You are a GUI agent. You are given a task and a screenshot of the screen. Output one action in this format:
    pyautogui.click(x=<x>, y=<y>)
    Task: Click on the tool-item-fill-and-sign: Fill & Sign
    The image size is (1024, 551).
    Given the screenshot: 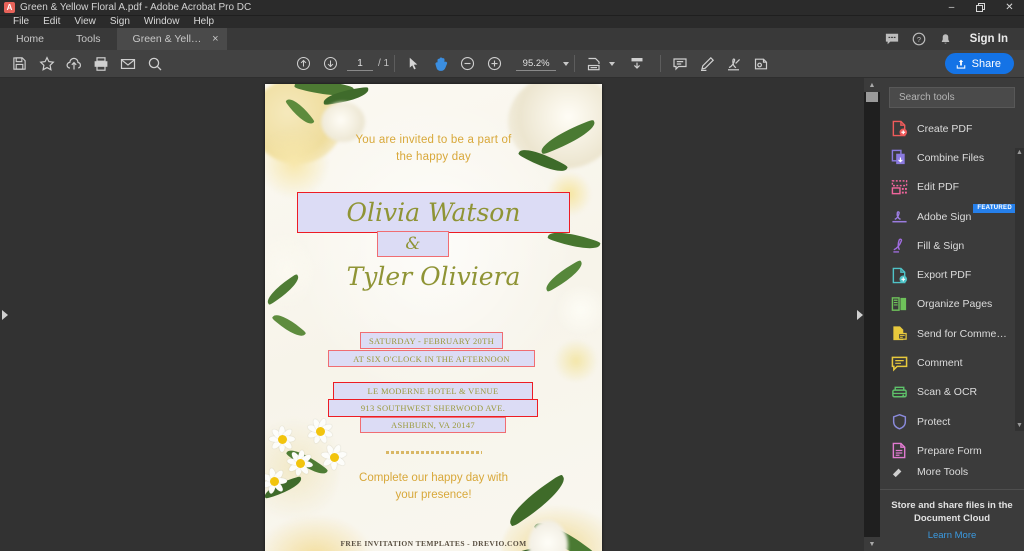 What is the action you would take?
    pyautogui.click(x=952, y=245)
    